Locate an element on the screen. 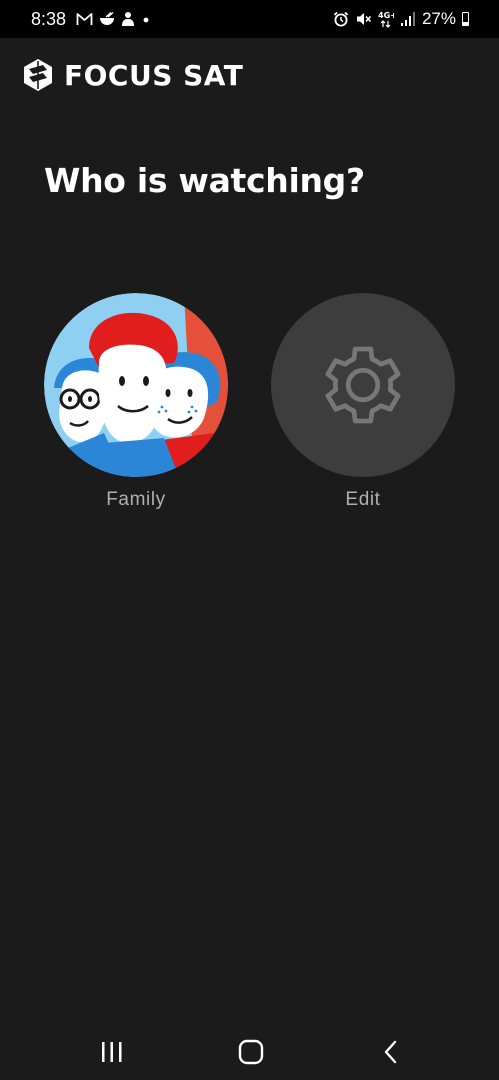 The image size is (499, 1080). alarm-icon is located at coordinates (341, 19).